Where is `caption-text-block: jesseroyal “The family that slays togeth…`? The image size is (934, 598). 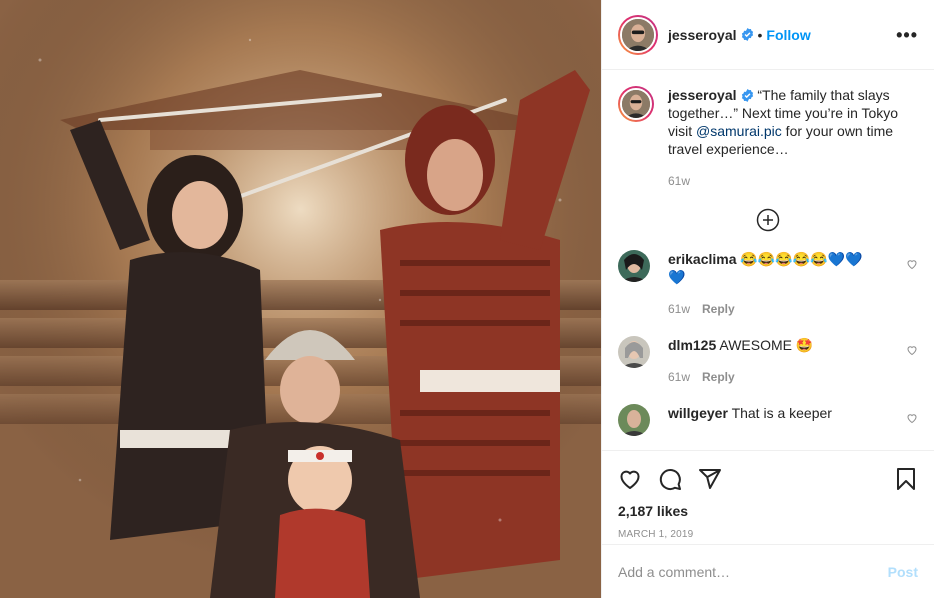
caption-text-block: jesseroyal “The family that slays togeth… is located at coordinates (788, 138).